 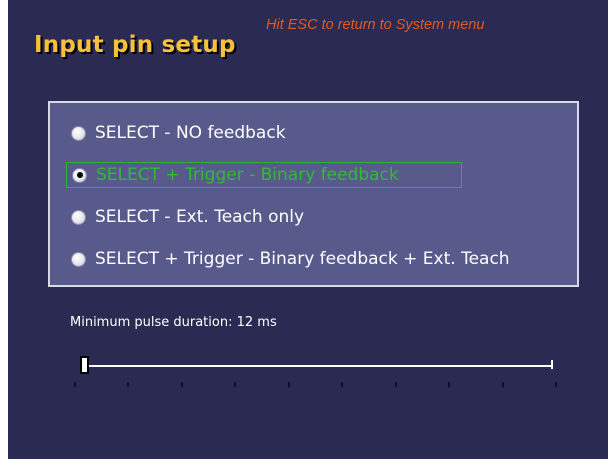 I want to click on radio-button-checked-icon, so click(x=79, y=175).